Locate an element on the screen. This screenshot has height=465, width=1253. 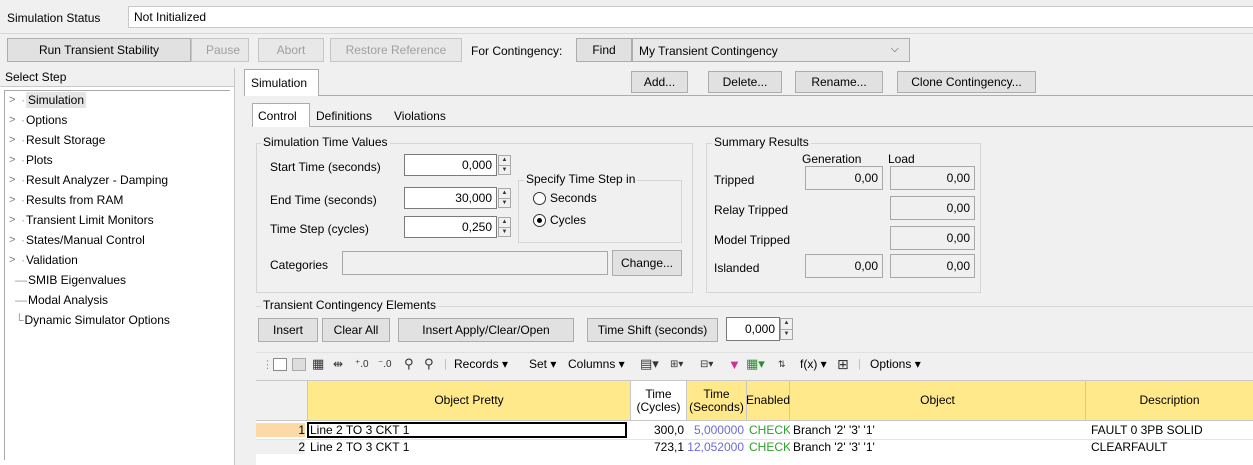
tree-item-validation: > · Validation is located at coordinates (43, 260).